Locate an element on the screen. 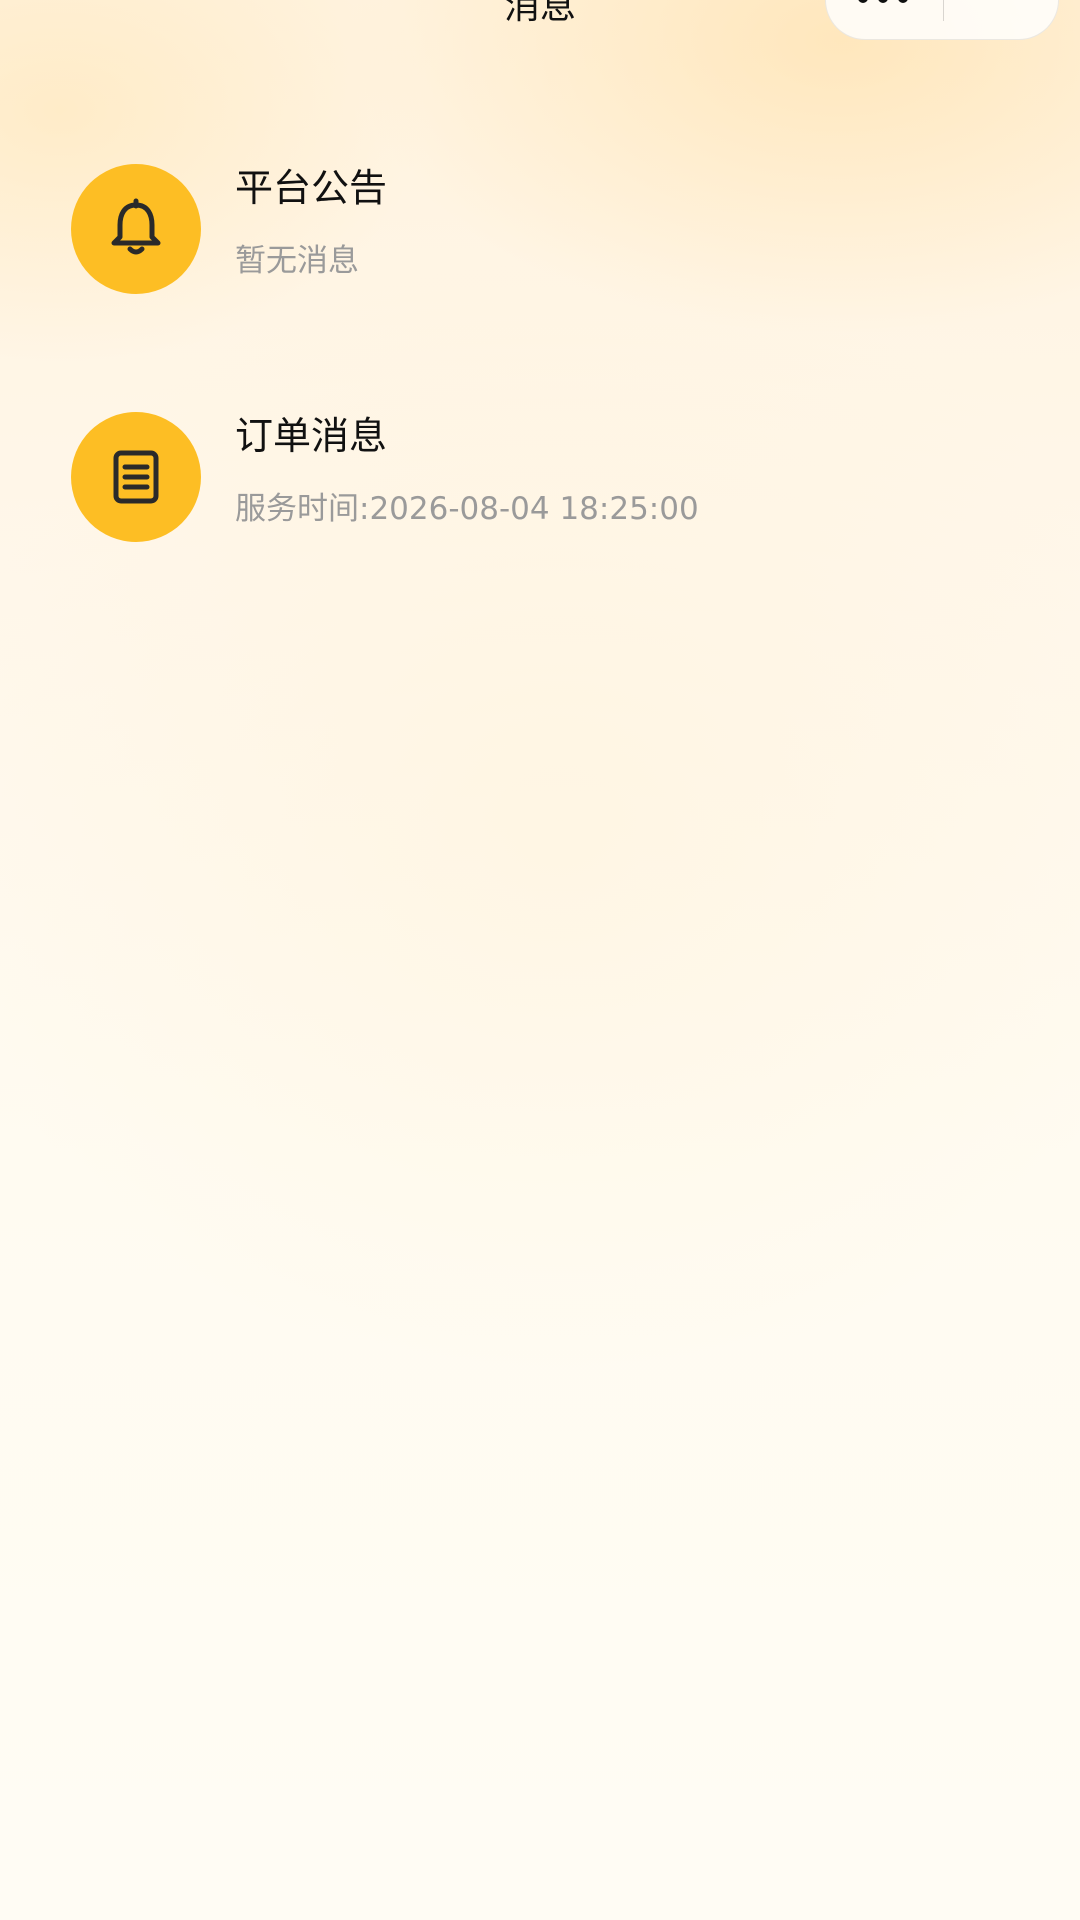 This screenshot has width=1080, height=1920. close-circle-icon is located at coordinates (1003, 5).